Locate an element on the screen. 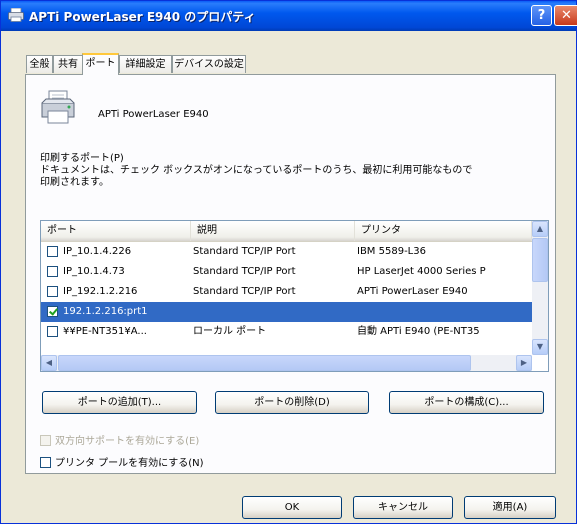  port-printer: IBM 5589-L36 is located at coordinates (391, 251).